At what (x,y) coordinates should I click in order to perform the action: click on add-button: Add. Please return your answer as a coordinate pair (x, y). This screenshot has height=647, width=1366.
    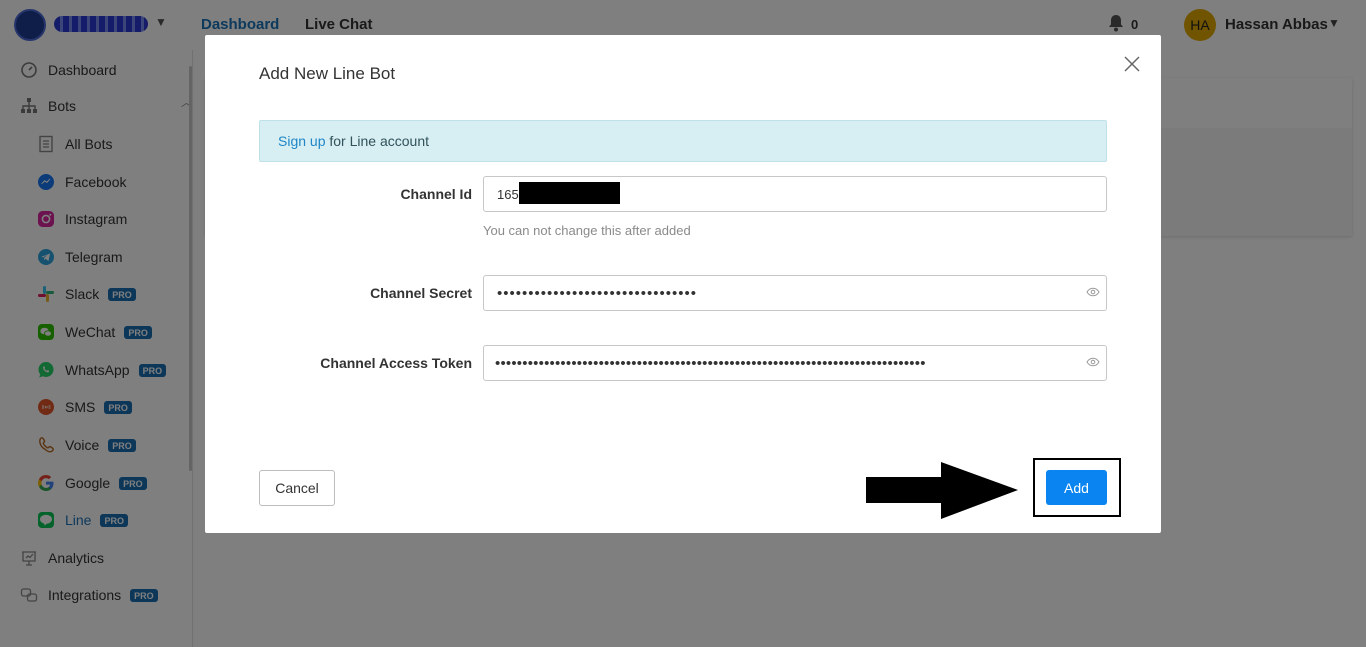
    Looking at the image, I should click on (1076, 487).